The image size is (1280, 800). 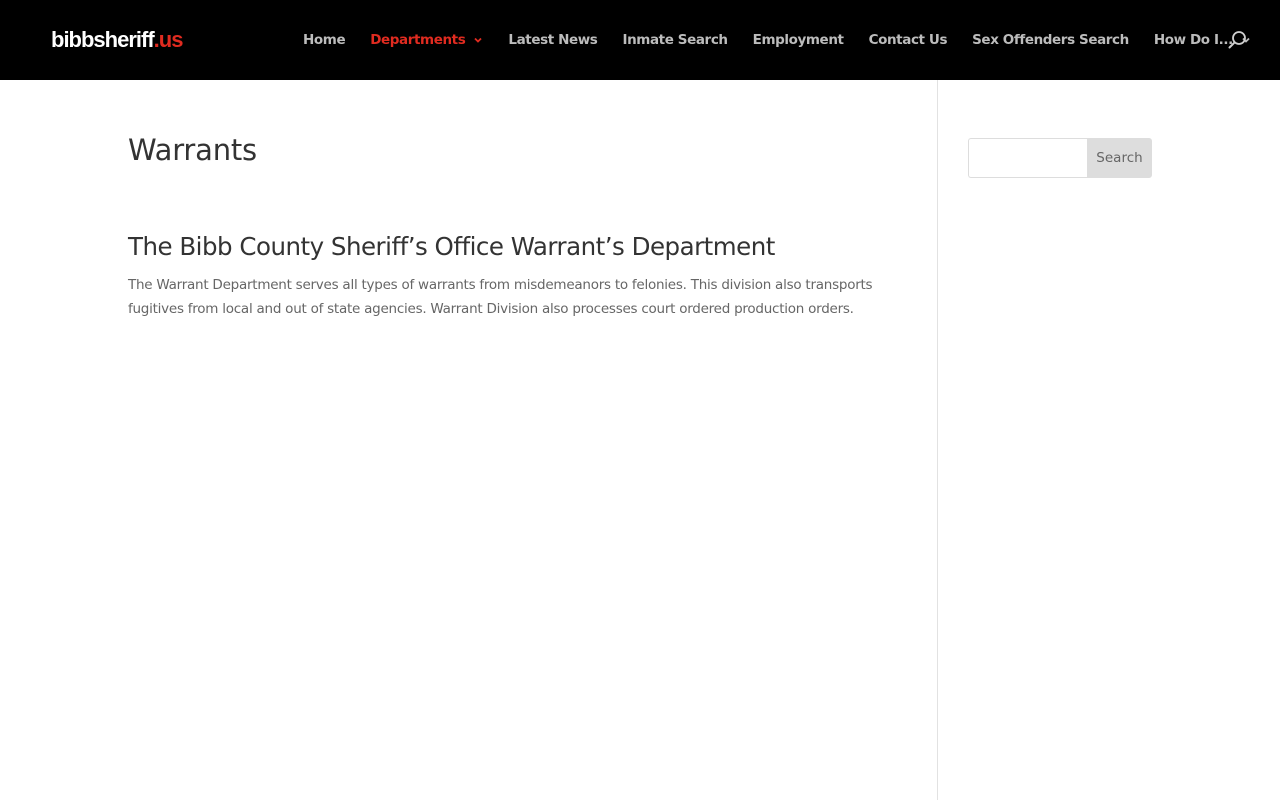 I want to click on magnifier-icon, so click(x=1238, y=40).